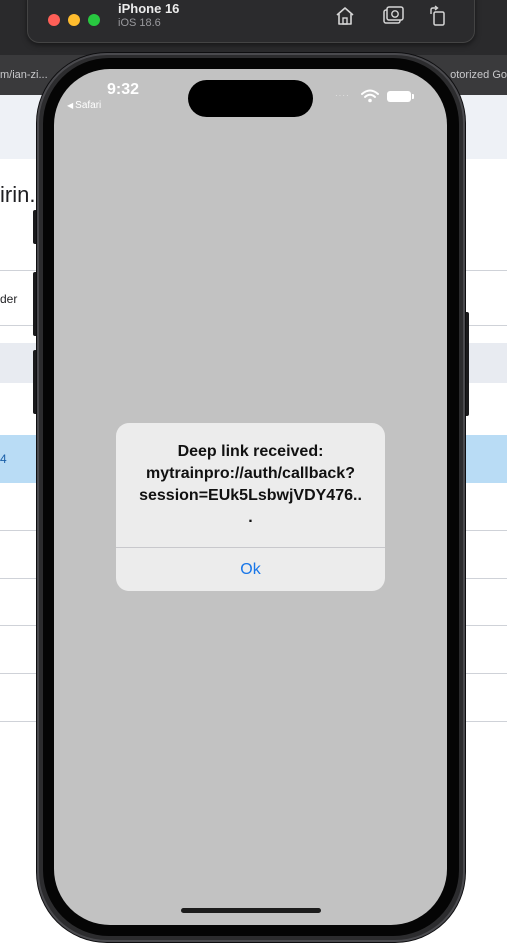 This screenshot has width=507, height=944. Describe the element at coordinates (345, 16) in the screenshot. I see `home-icon` at that location.